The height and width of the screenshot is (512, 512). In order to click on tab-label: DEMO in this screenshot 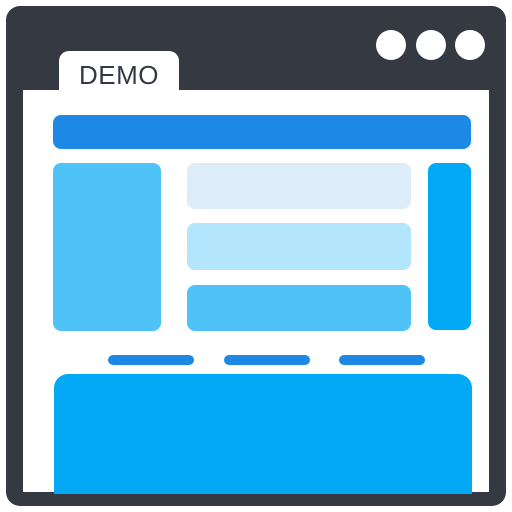, I will do `click(119, 74)`.